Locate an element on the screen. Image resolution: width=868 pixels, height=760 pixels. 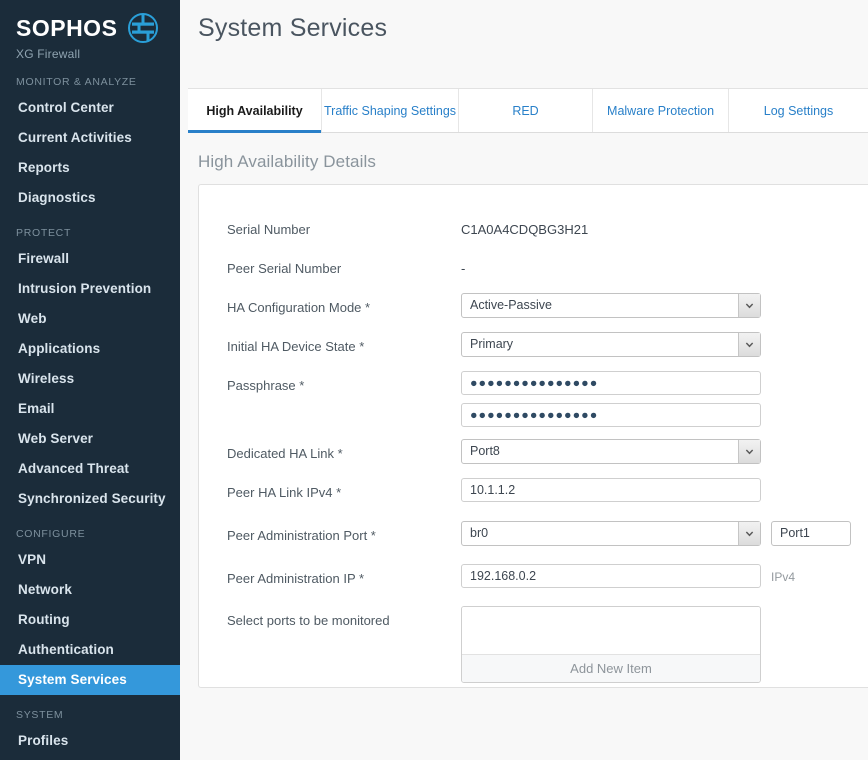
page-title: System Services is located at coordinates (293, 28).